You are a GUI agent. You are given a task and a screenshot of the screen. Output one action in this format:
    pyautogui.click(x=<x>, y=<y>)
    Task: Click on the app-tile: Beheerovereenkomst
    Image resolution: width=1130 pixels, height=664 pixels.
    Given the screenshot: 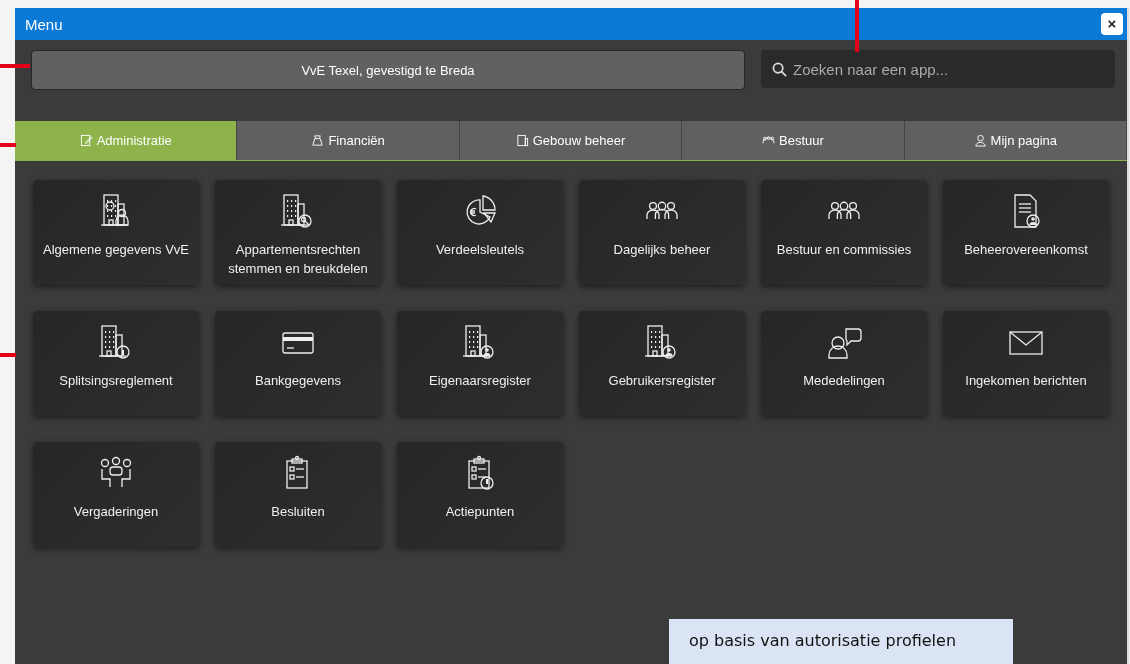 What is the action you would take?
    pyautogui.click(x=1026, y=232)
    